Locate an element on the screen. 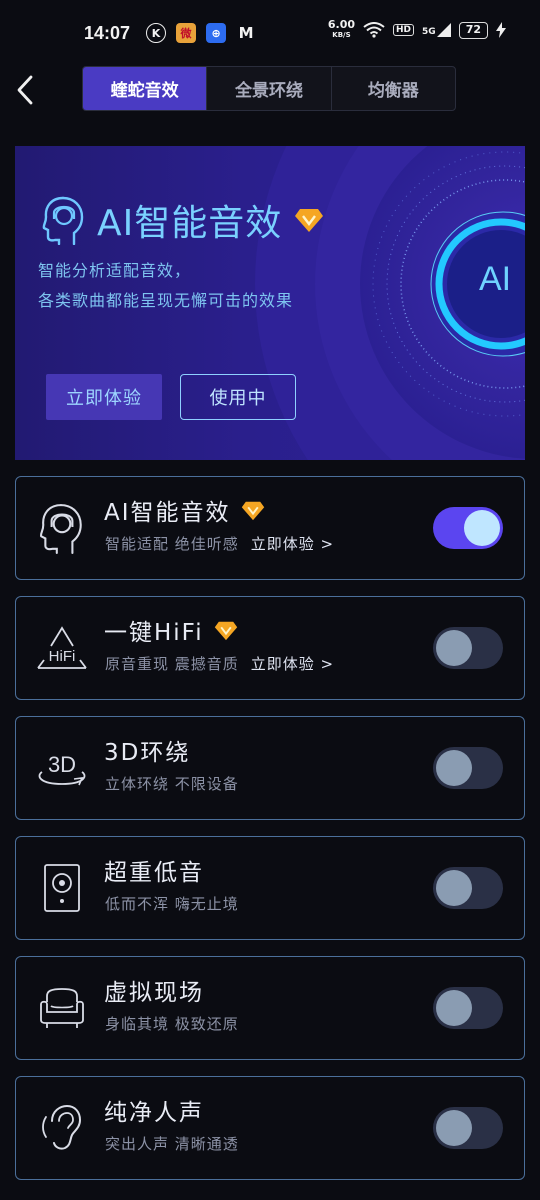 This screenshot has height=1200, width=540. effect-card-super-bass: 超重低音 低而不浑 嗨无止境 is located at coordinates (270, 888).